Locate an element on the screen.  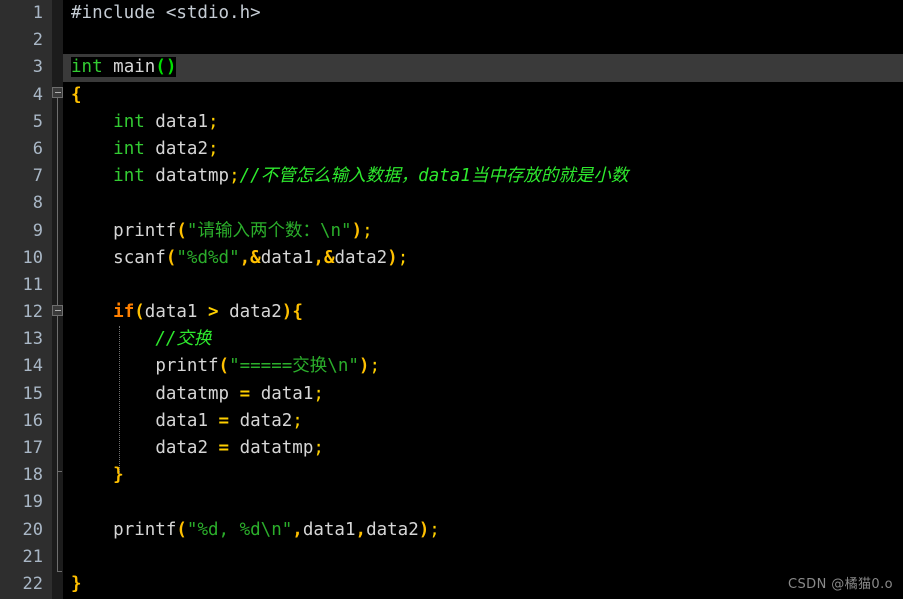
line-number: 4 is located at coordinates (37, 94).